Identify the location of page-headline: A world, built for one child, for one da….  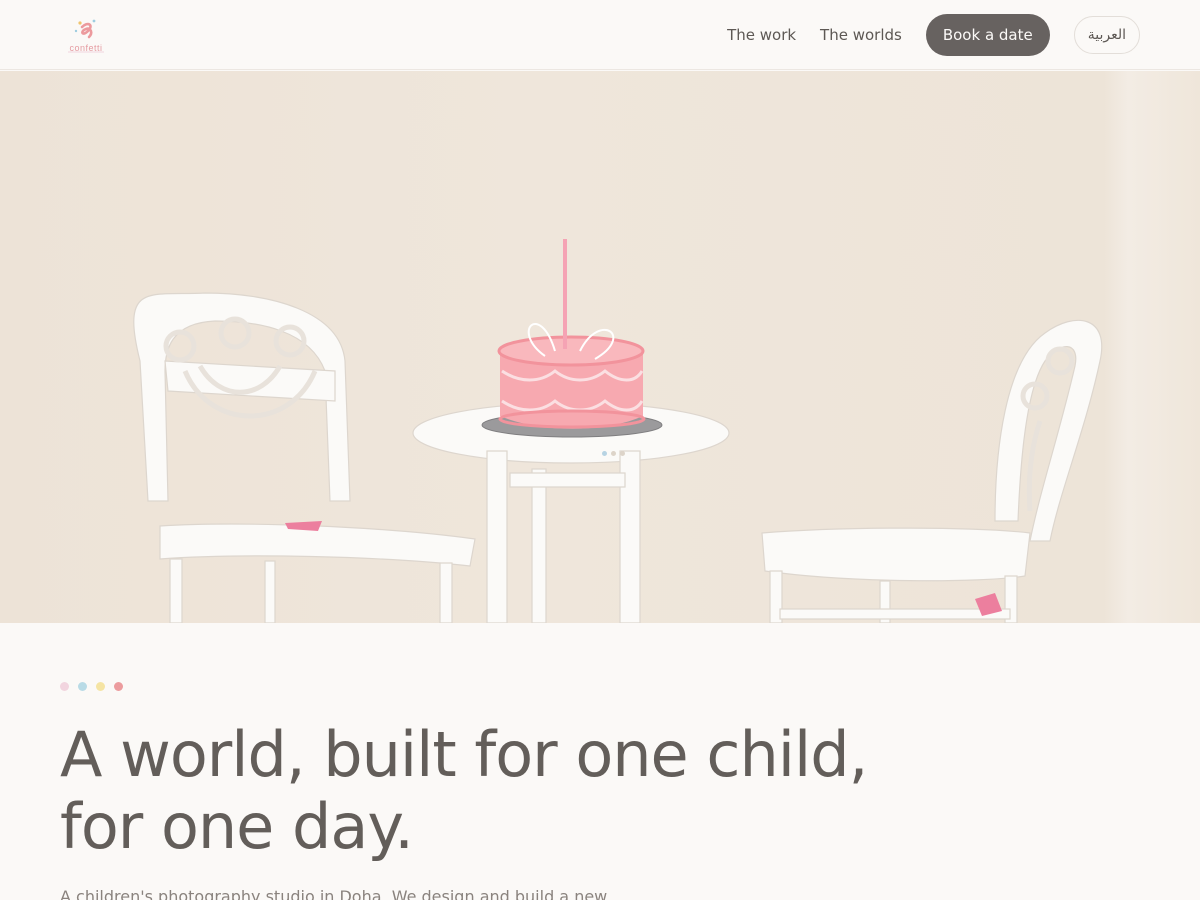
(510, 791).